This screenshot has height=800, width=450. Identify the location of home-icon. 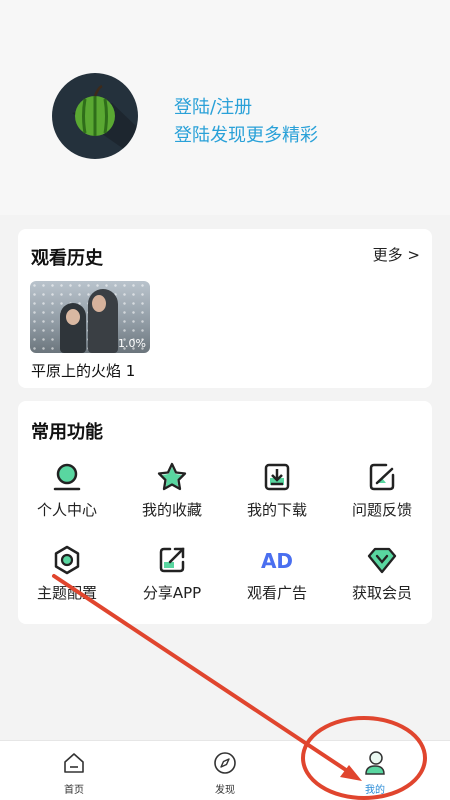
(74, 763).